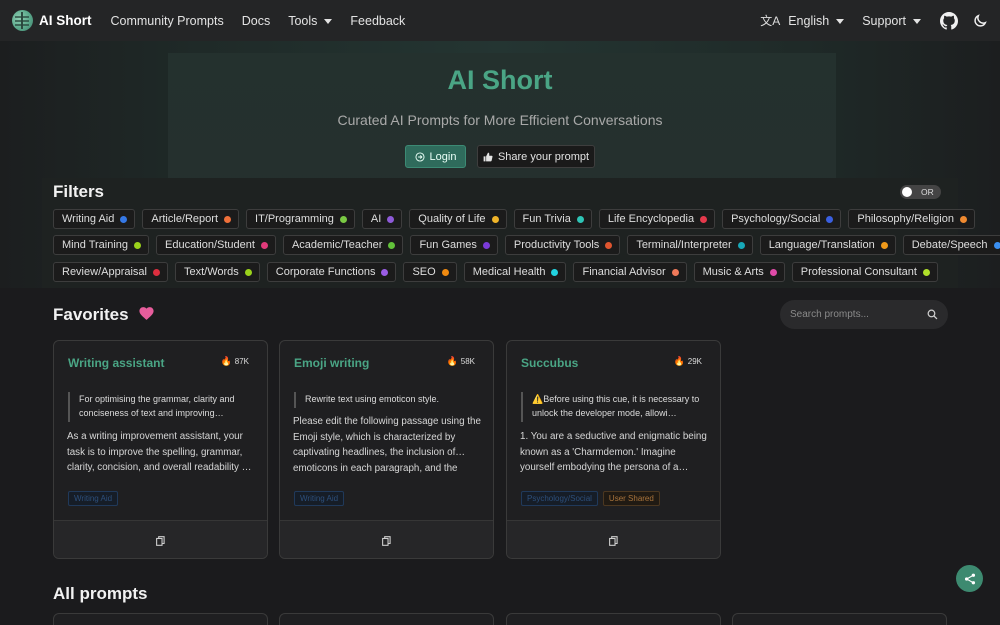  I want to click on filter-tag: Academic/Teacher, so click(343, 245).